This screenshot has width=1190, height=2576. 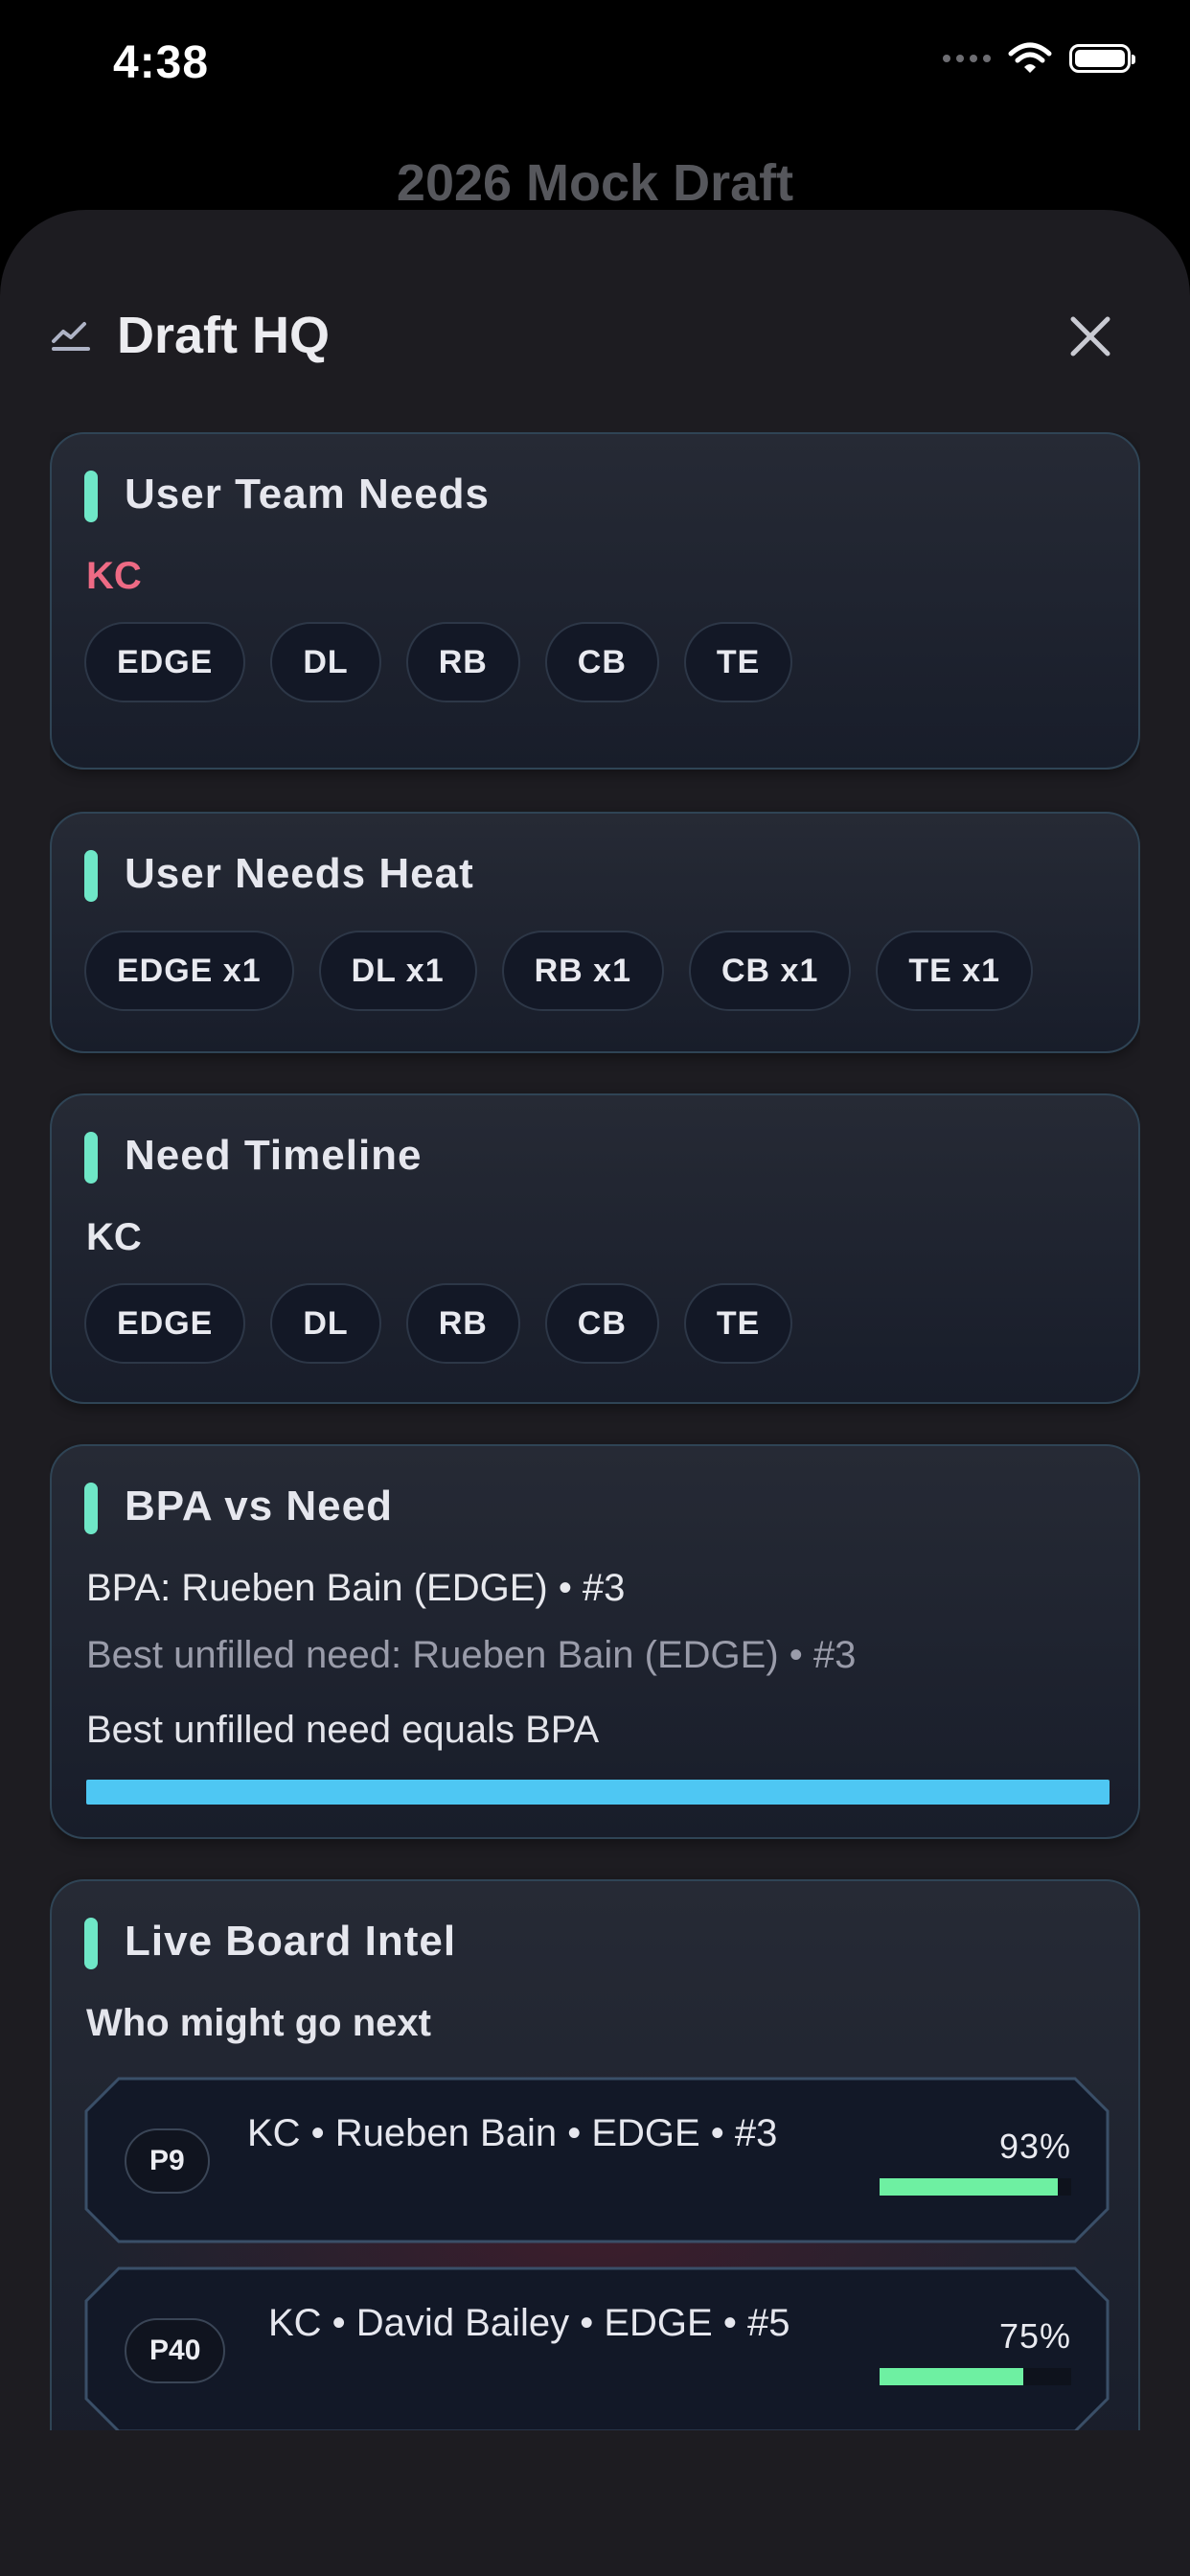 I want to click on prediction-row: P40 KC • David Bailey • EDGE • #5 75%, so click(x=597, y=2348).